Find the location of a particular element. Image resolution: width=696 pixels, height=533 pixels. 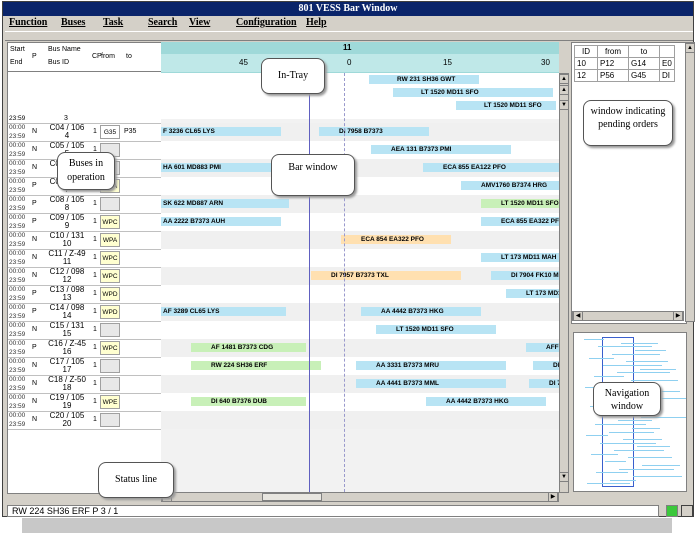

orders-horizontal-scrollbar: ◀ ▶ is located at coordinates (628, 316).